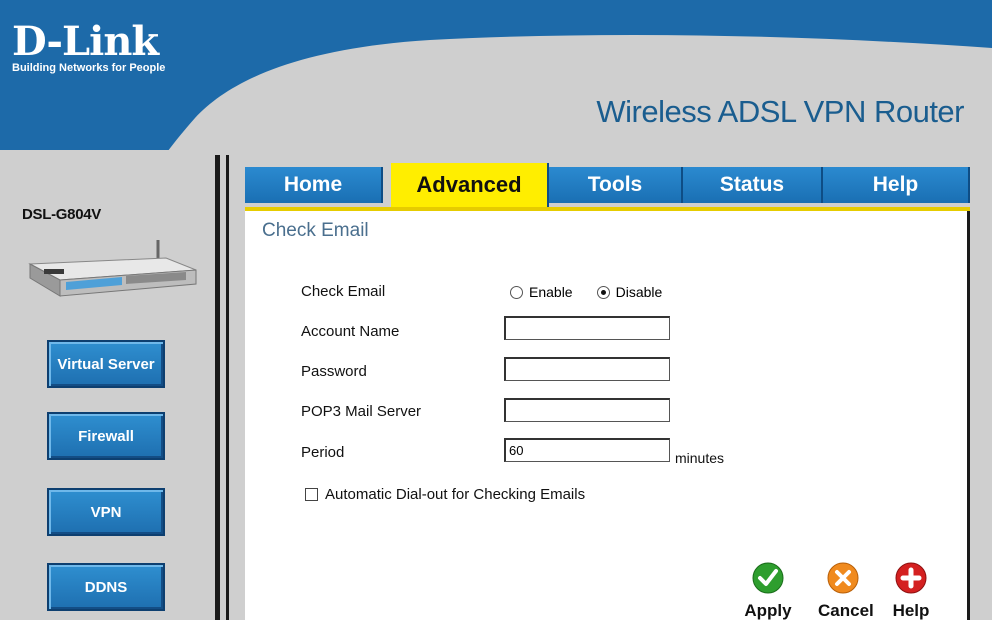 The width and height of the screenshot is (992, 621). What do you see at coordinates (61, 214) in the screenshot?
I see `model-name: DSL-G804V` at bounding box center [61, 214].